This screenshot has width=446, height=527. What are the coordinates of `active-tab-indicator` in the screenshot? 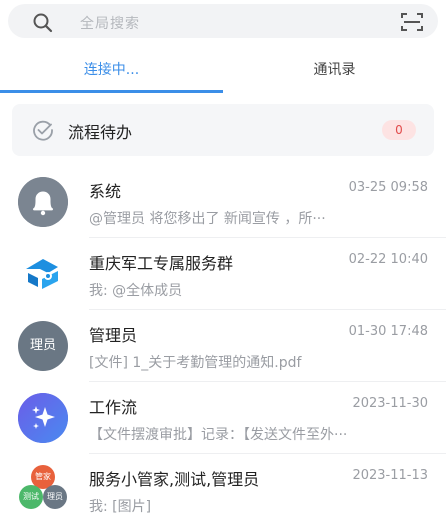 It's located at (111, 91).